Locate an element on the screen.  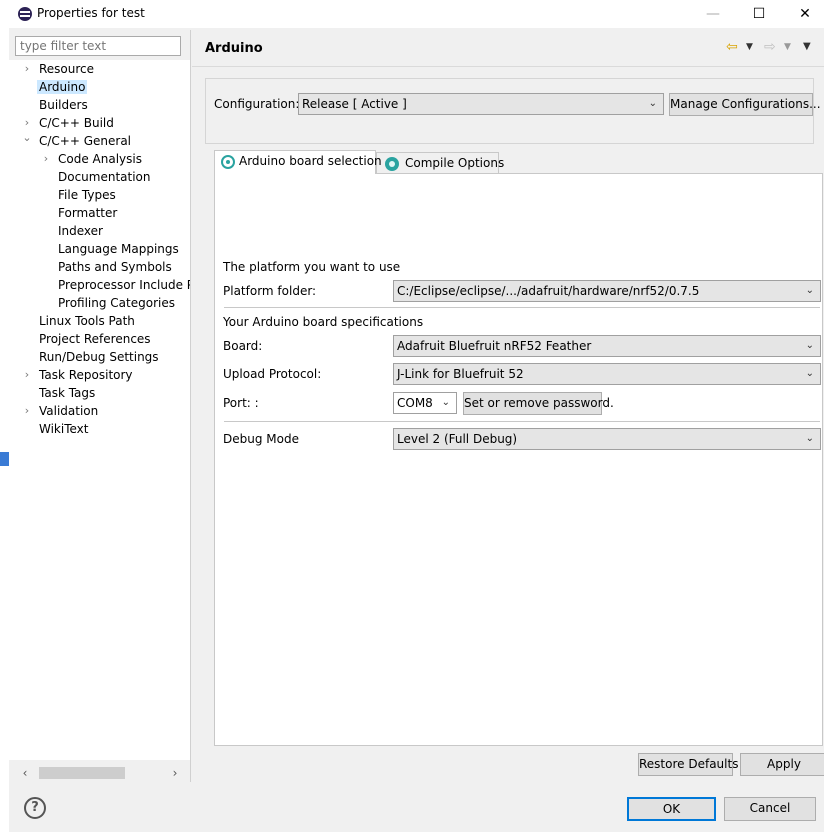
back-arrow-icon: ⇦ is located at coordinates (732, 47).